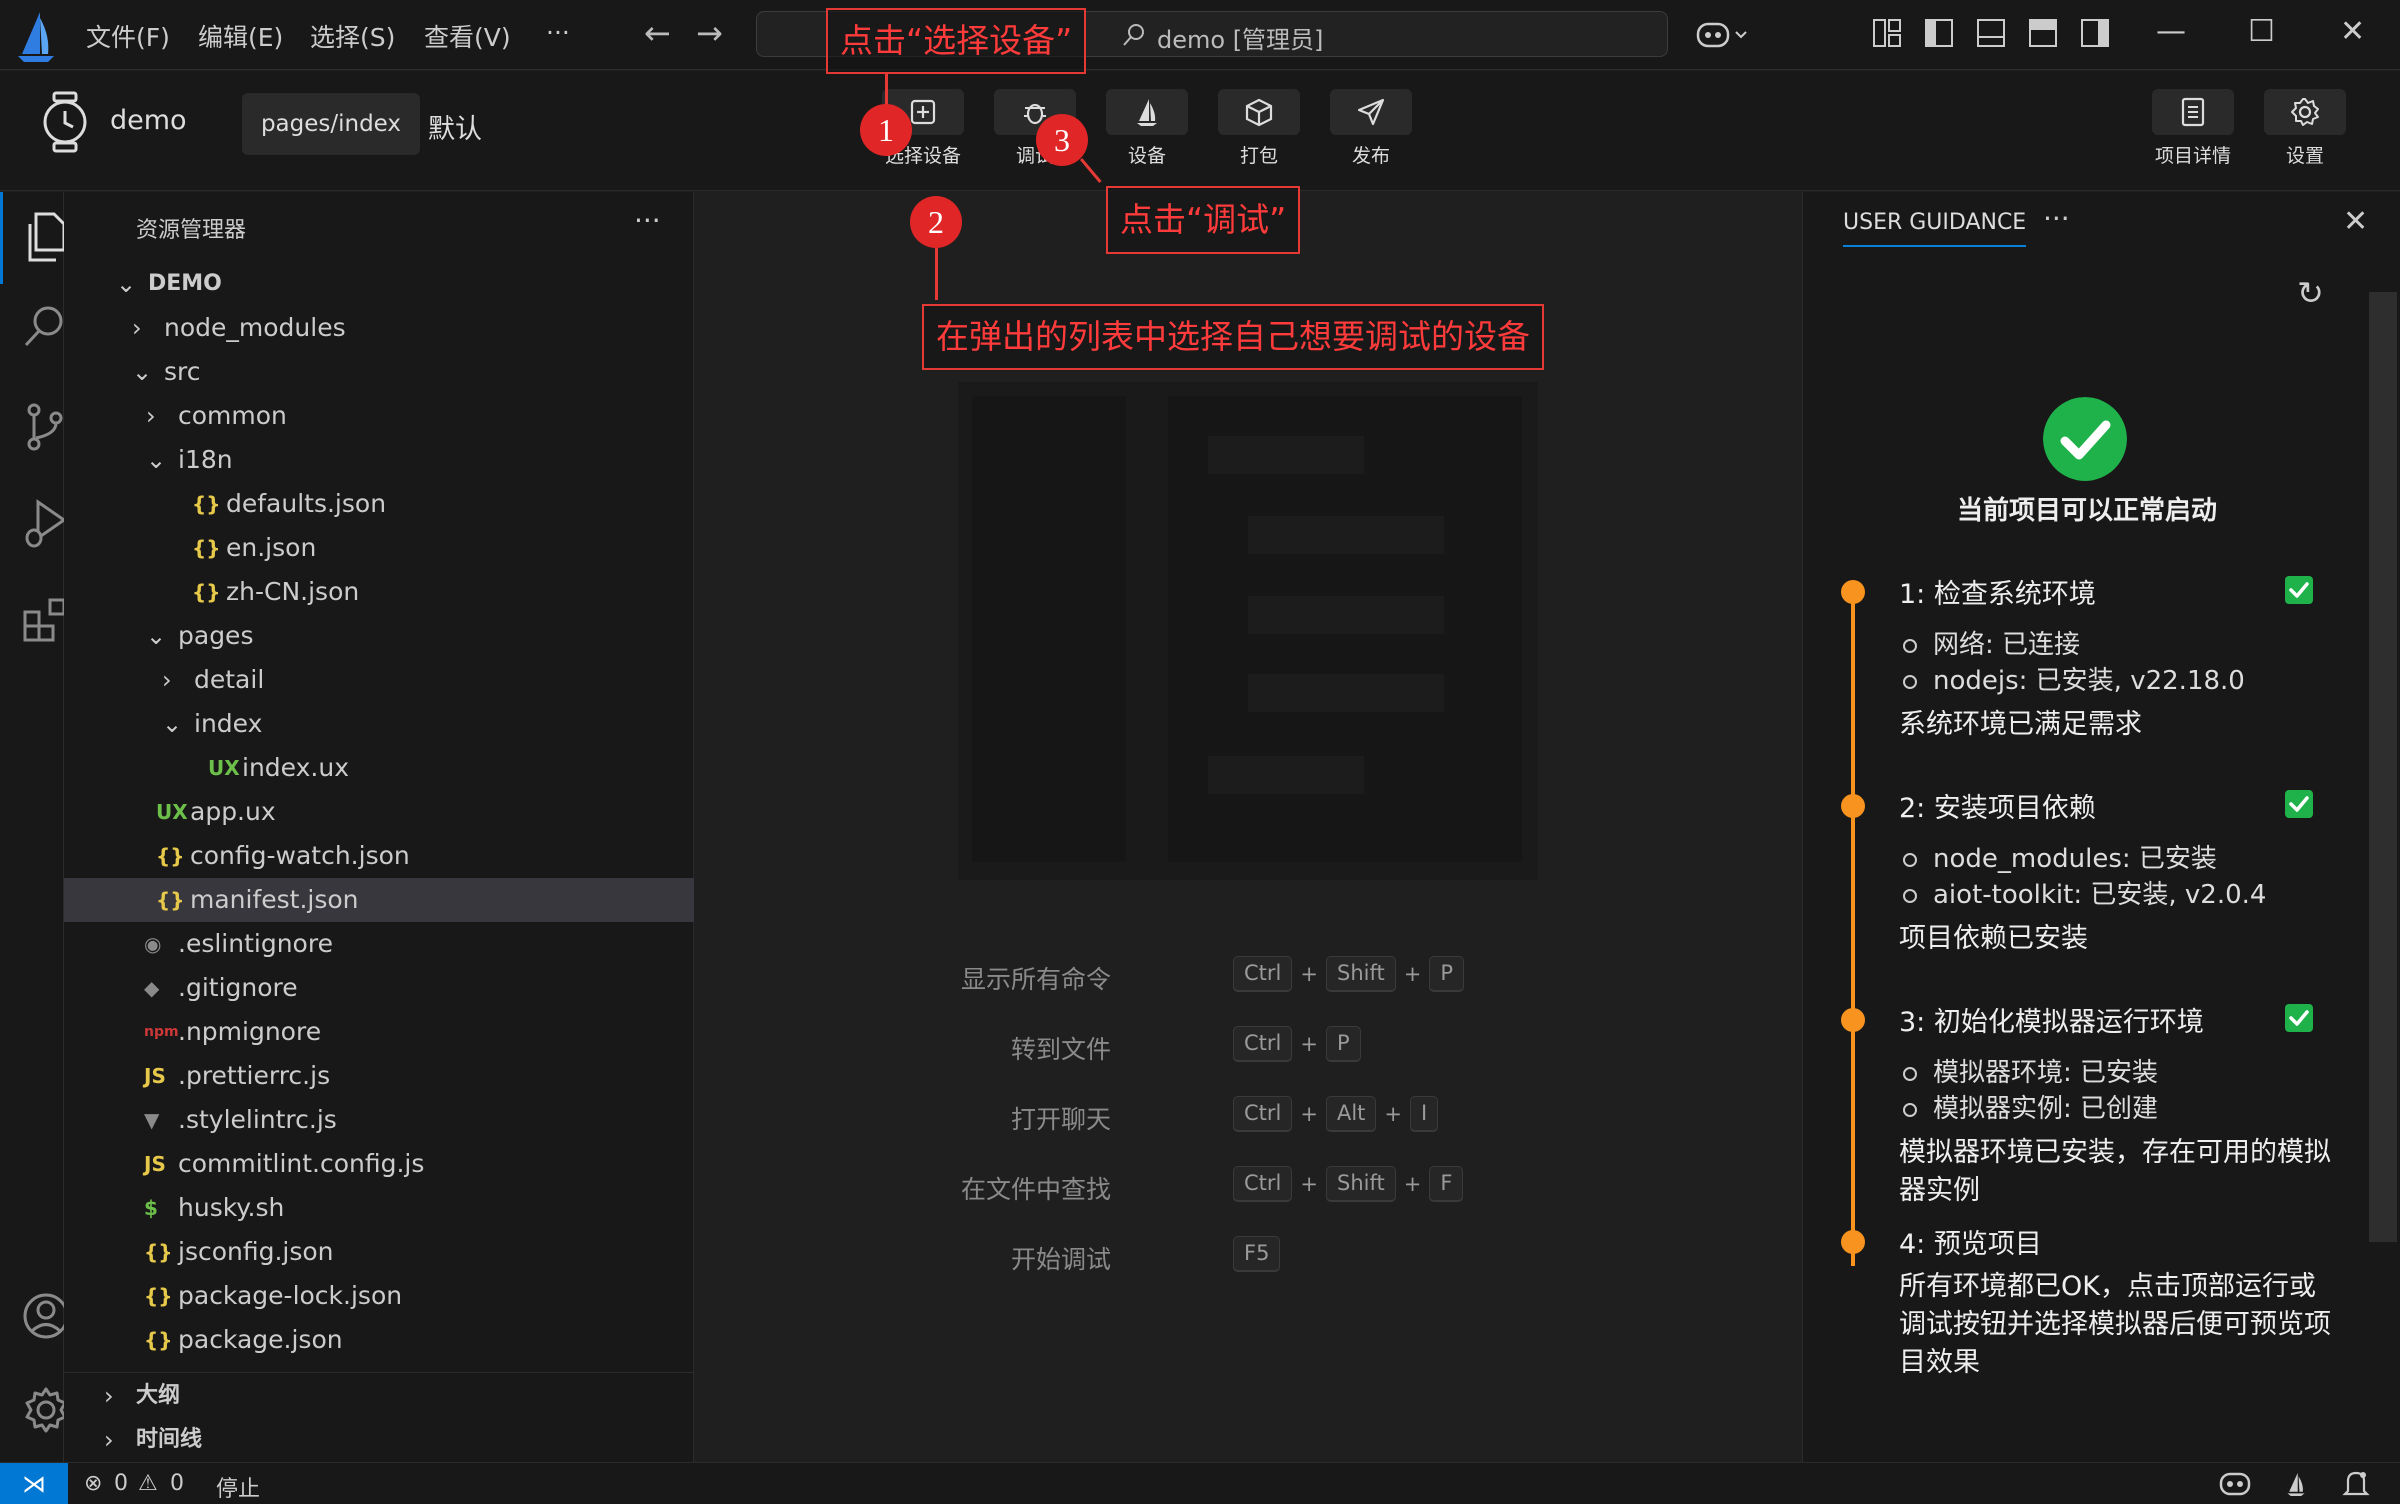 Image resolution: width=2400 pixels, height=1504 pixels. I want to click on tree-folder: › node_modules, so click(379, 328).